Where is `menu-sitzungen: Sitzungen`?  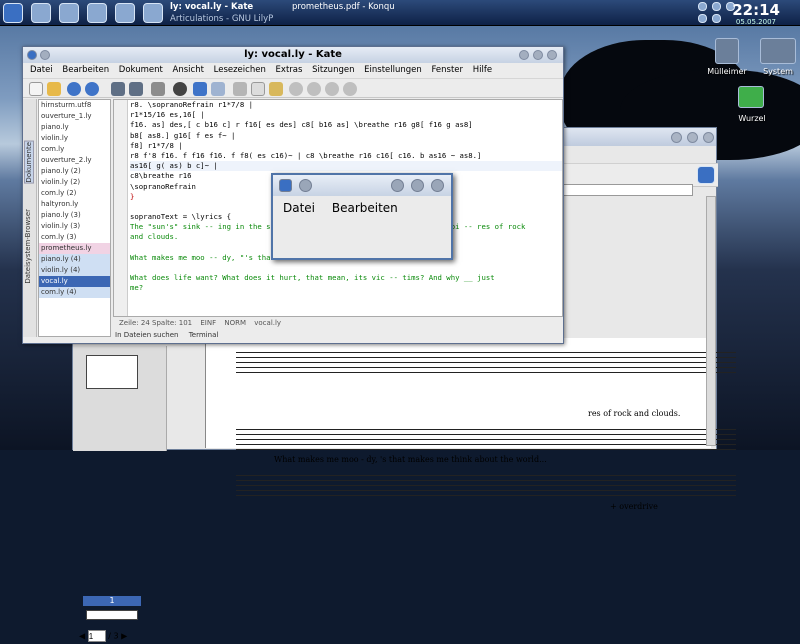
menu-sitzungen: Sitzungen is located at coordinates (333, 70).